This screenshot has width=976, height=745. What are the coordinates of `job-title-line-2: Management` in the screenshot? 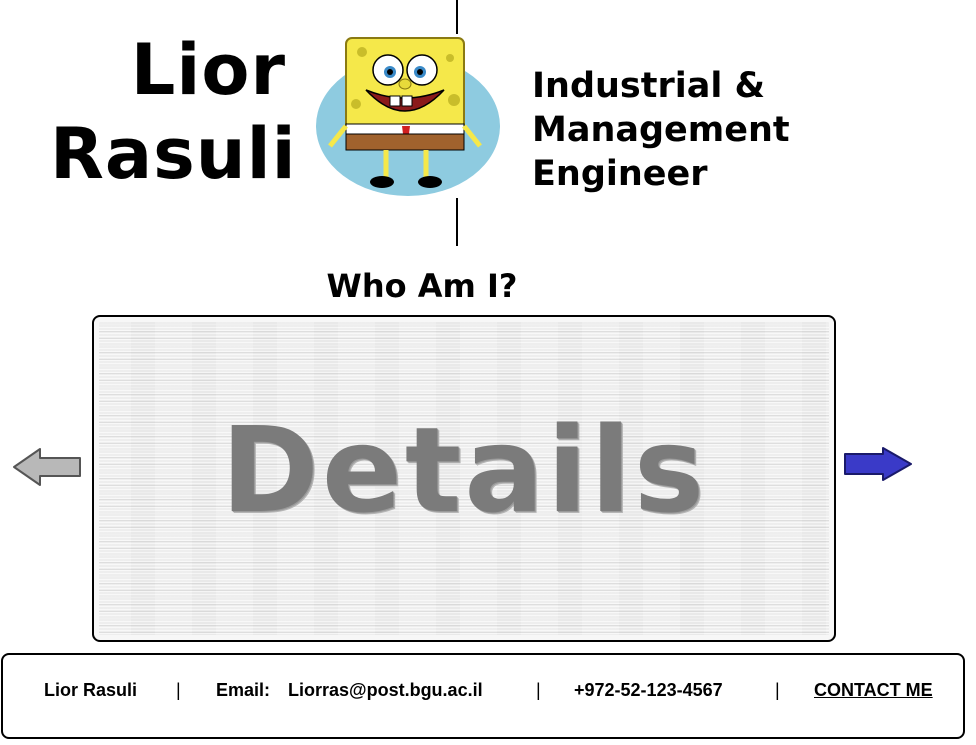 It's located at (661, 130).